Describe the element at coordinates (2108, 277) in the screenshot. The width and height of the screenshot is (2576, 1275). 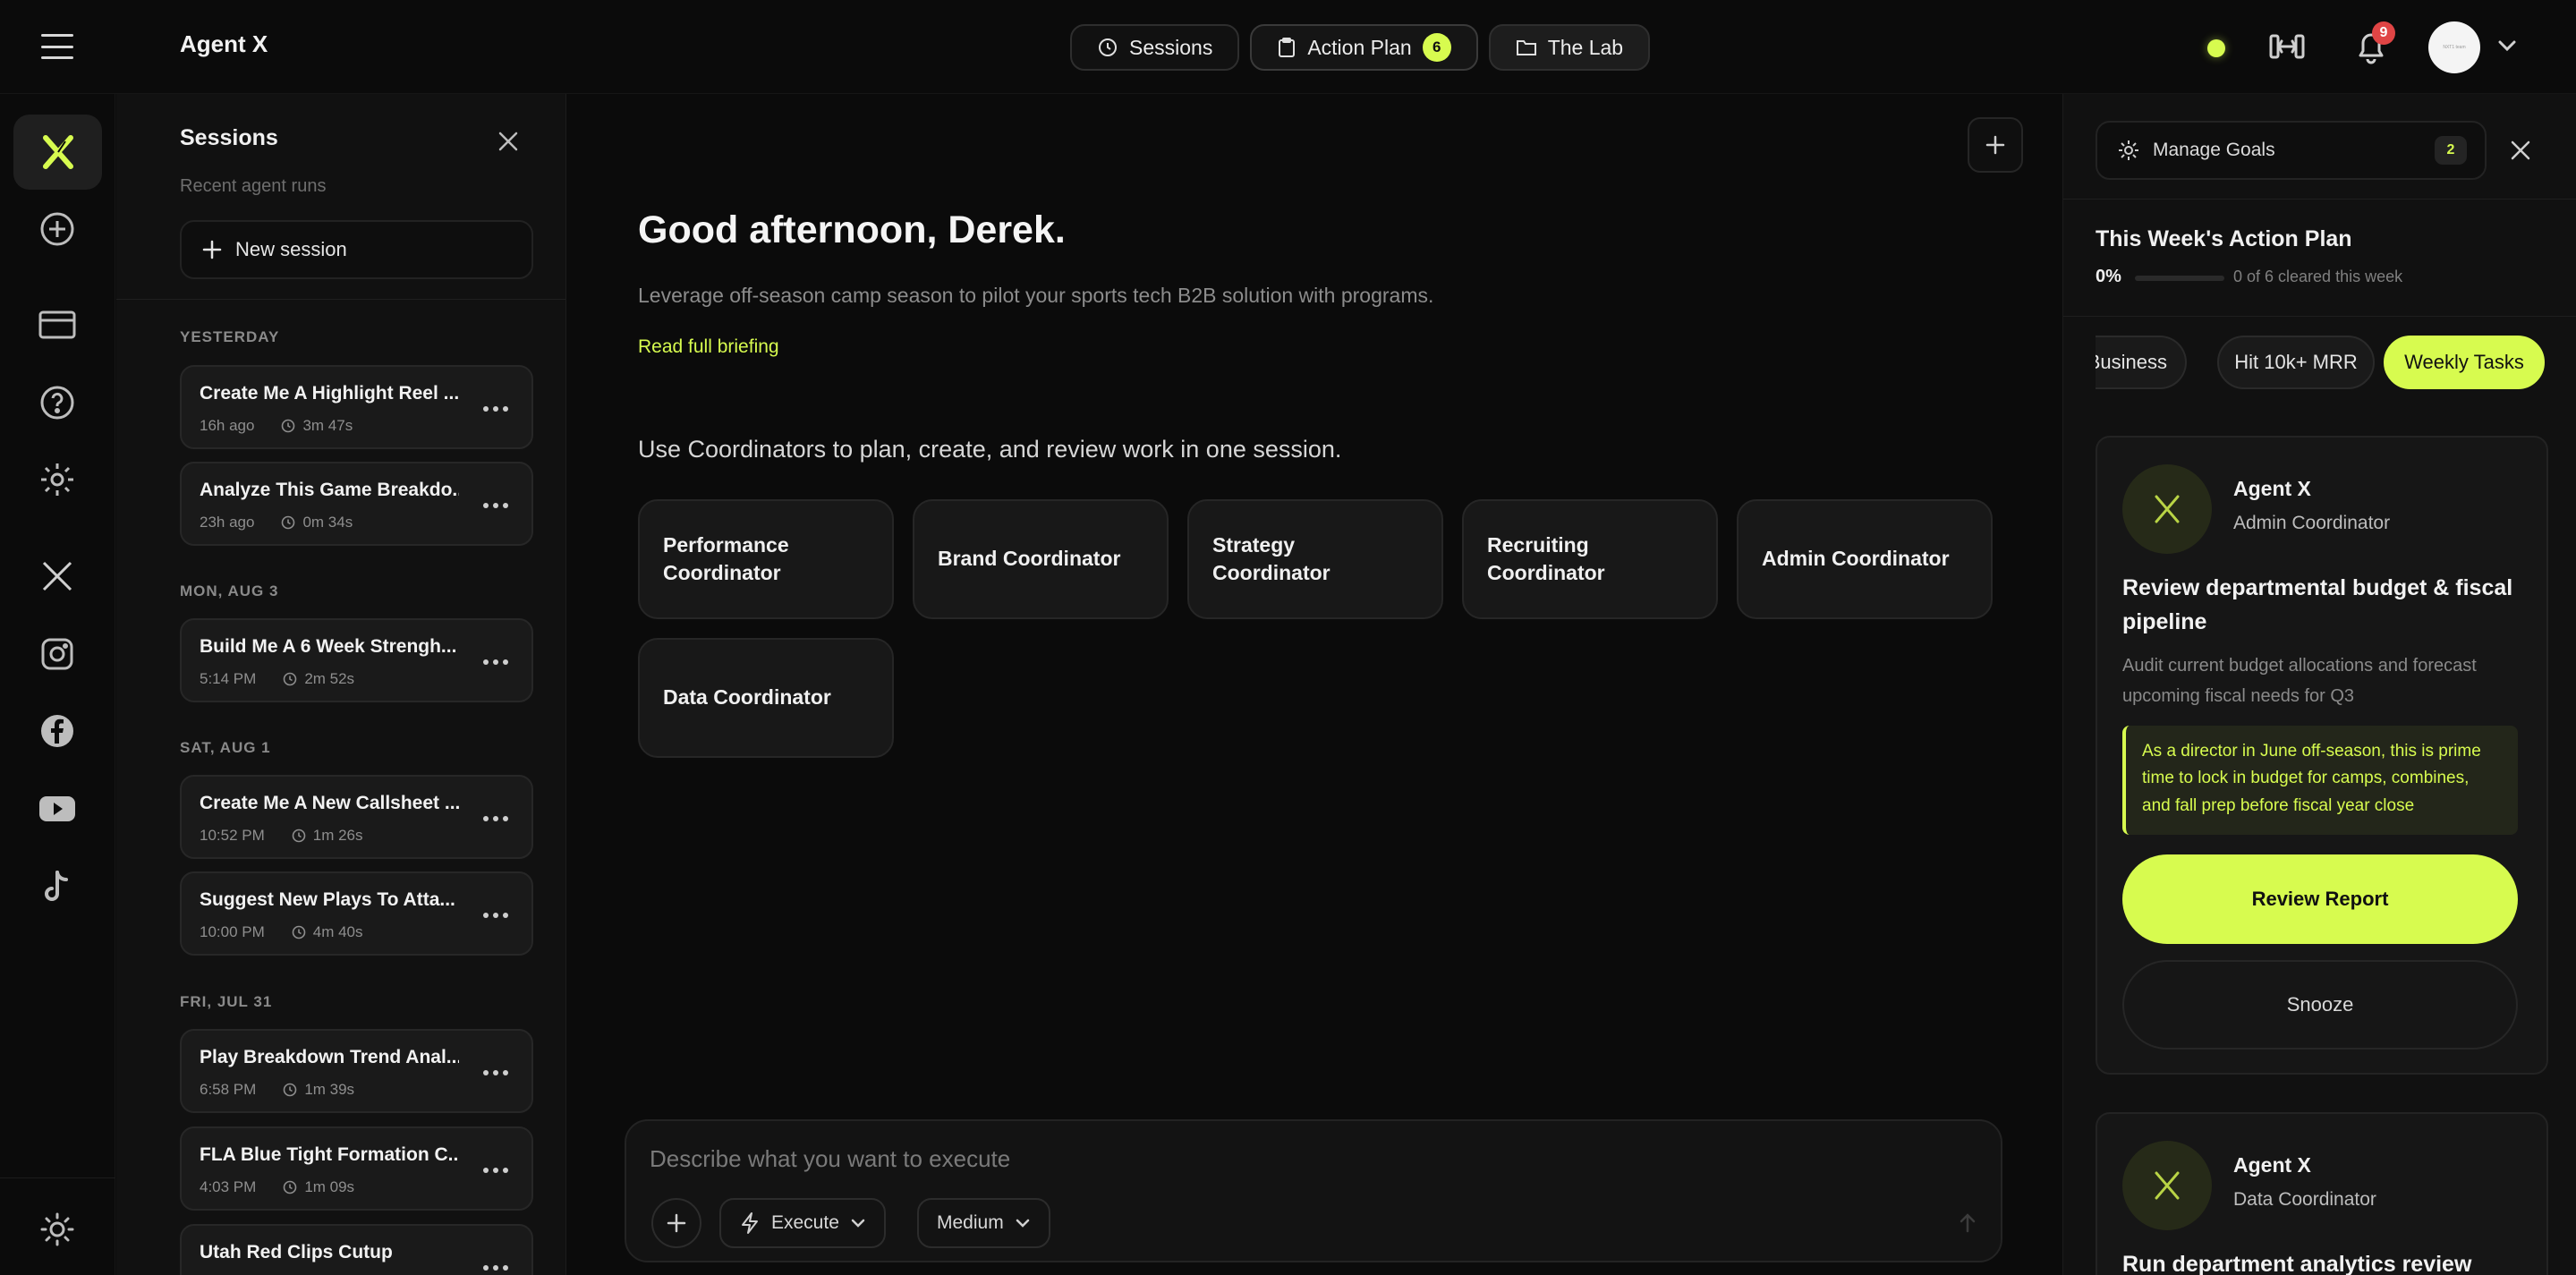
I see `plan-percent: 0%` at that location.